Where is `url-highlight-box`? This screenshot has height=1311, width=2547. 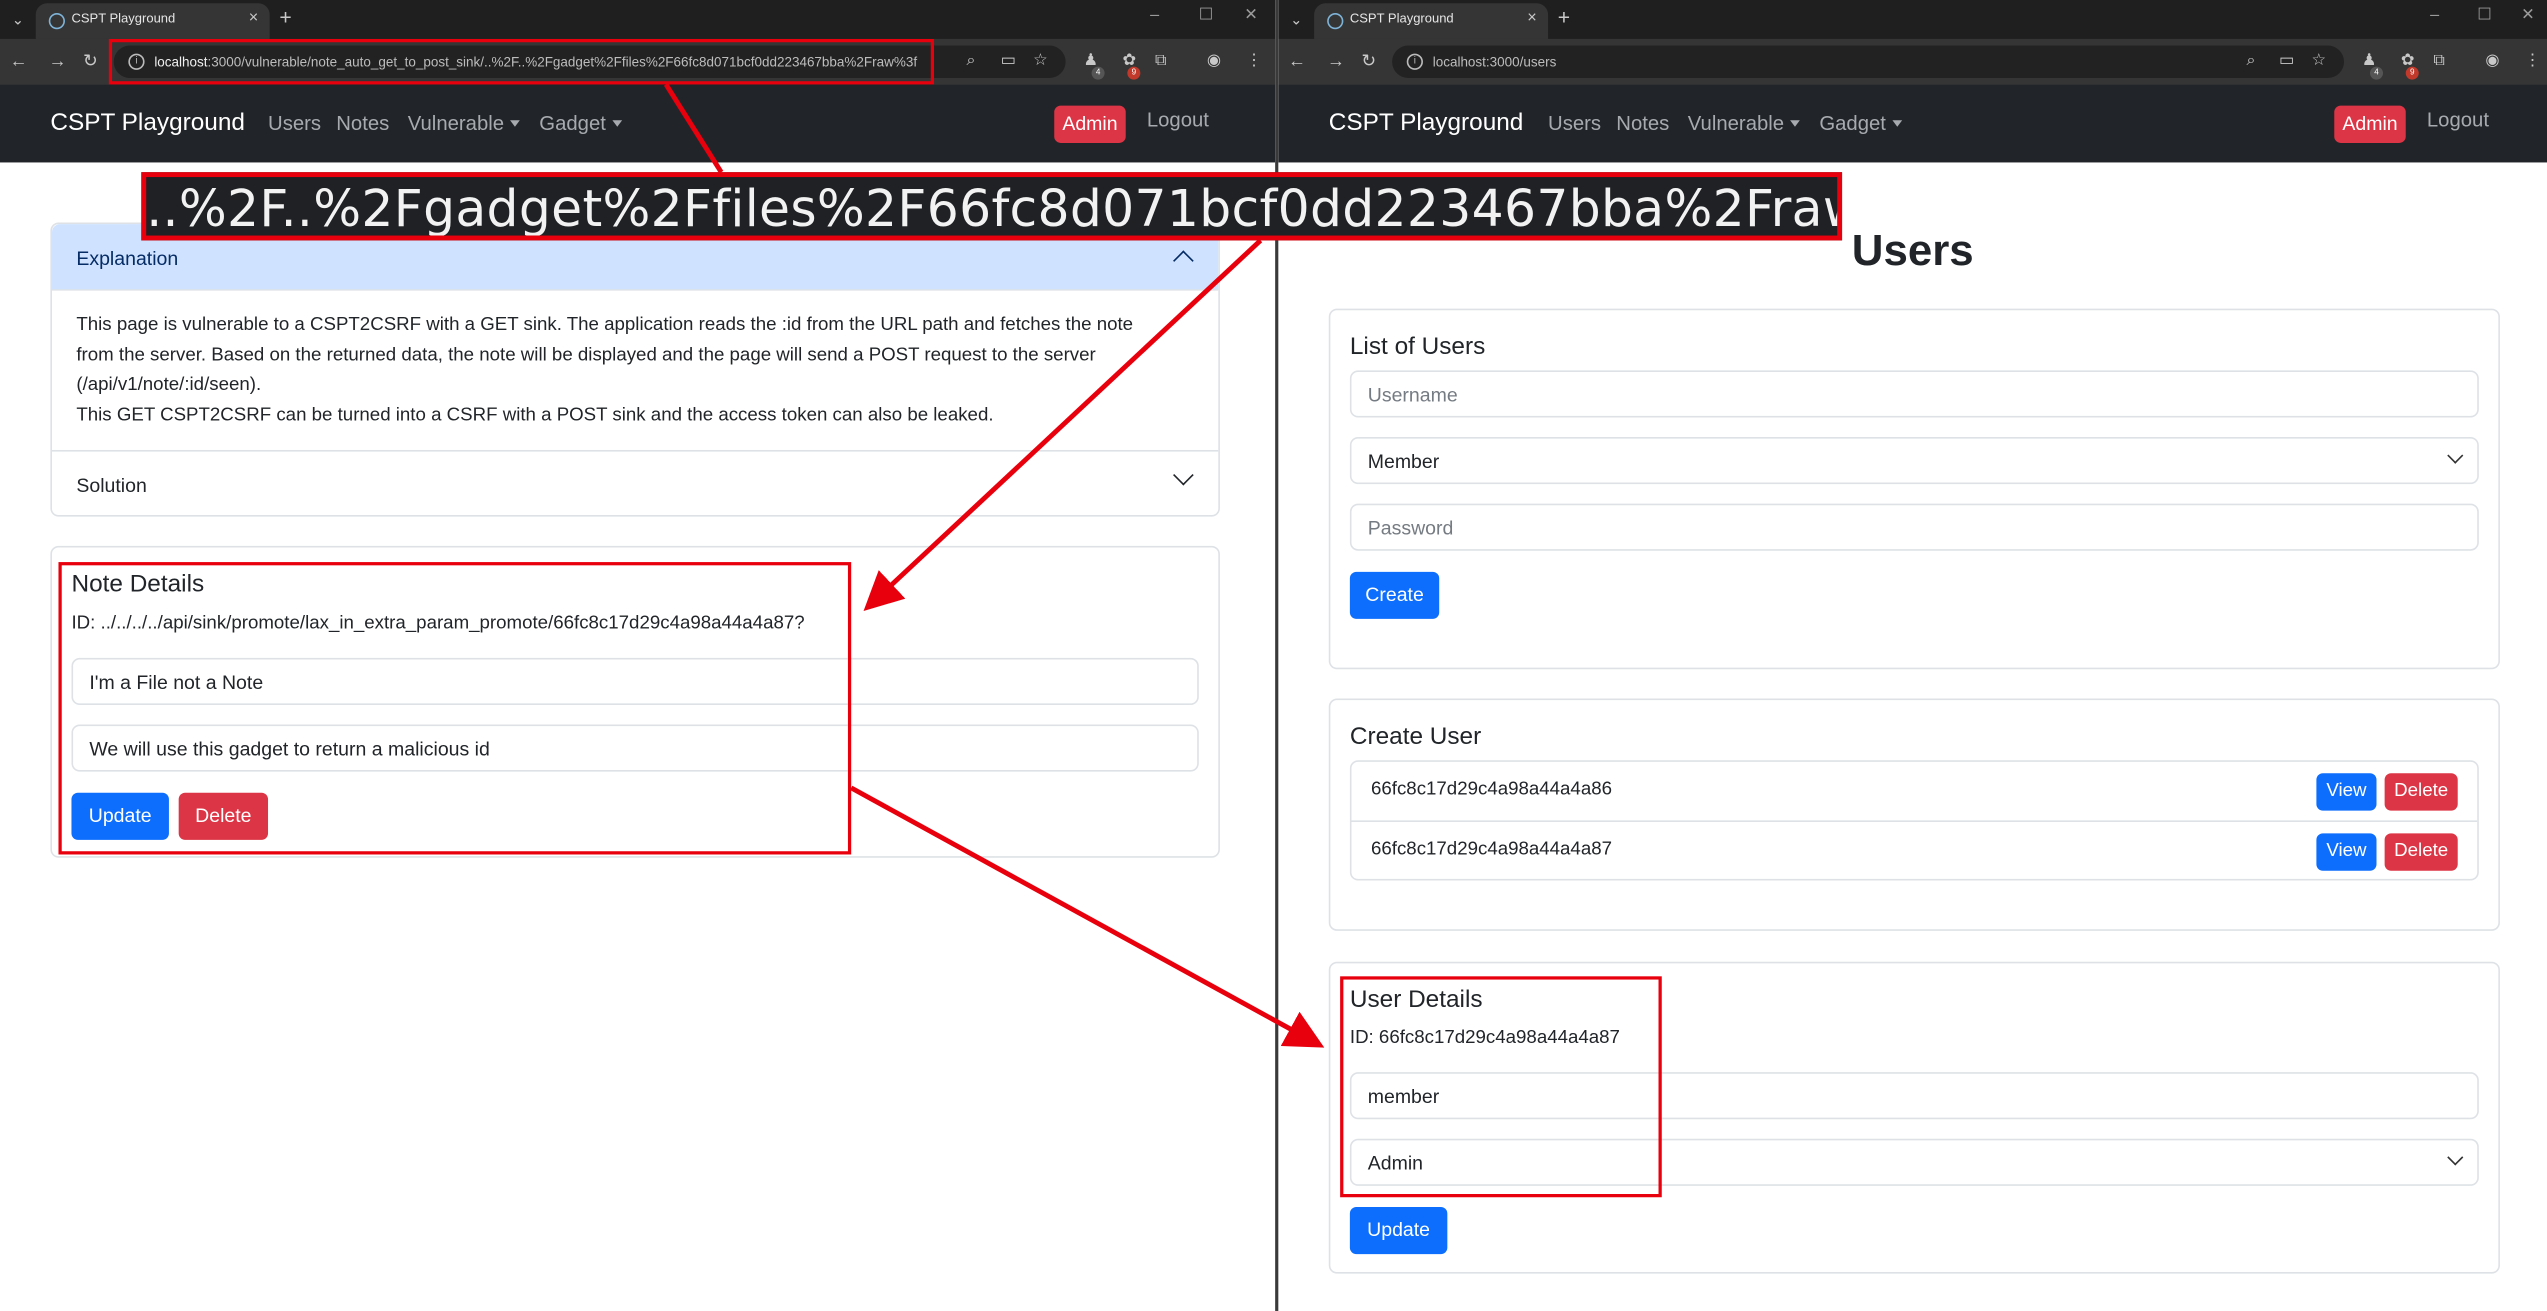 url-highlight-box is located at coordinates (521, 61).